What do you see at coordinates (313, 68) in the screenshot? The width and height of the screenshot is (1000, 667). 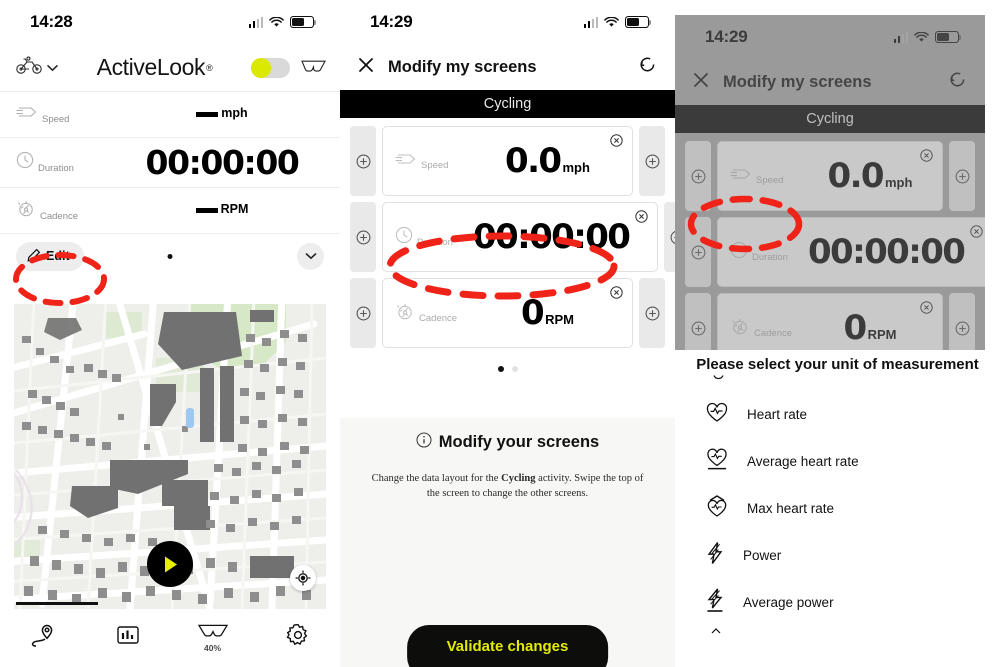 I see `glasses-icon` at bounding box center [313, 68].